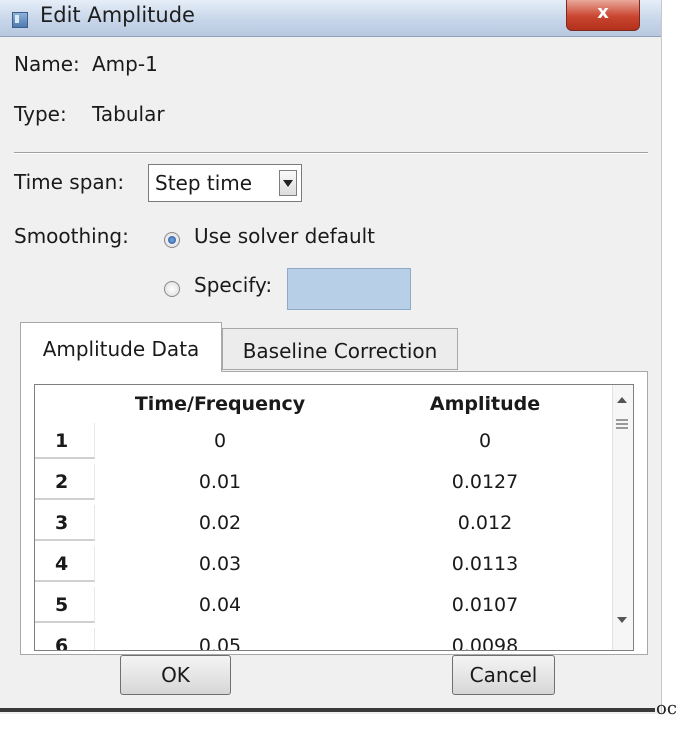  Describe the element at coordinates (666, 708) in the screenshot. I see `stray-text: oc` at that location.